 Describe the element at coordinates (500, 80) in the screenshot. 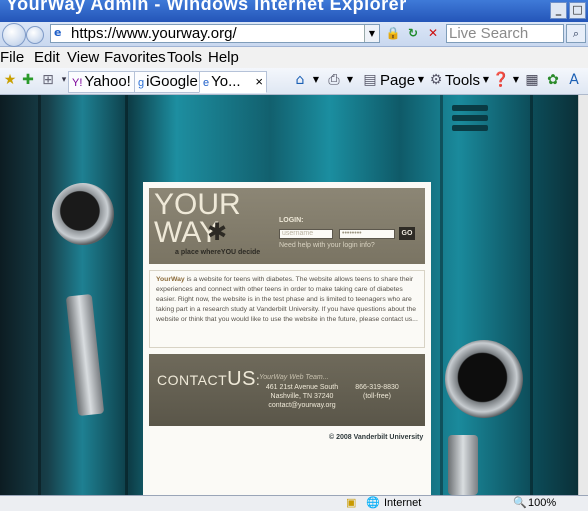

I see `help-icon: ❓` at that location.